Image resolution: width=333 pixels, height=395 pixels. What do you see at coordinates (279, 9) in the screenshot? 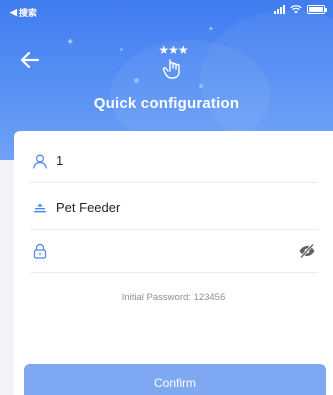
I see `signal-icon` at bounding box center [279, 9].